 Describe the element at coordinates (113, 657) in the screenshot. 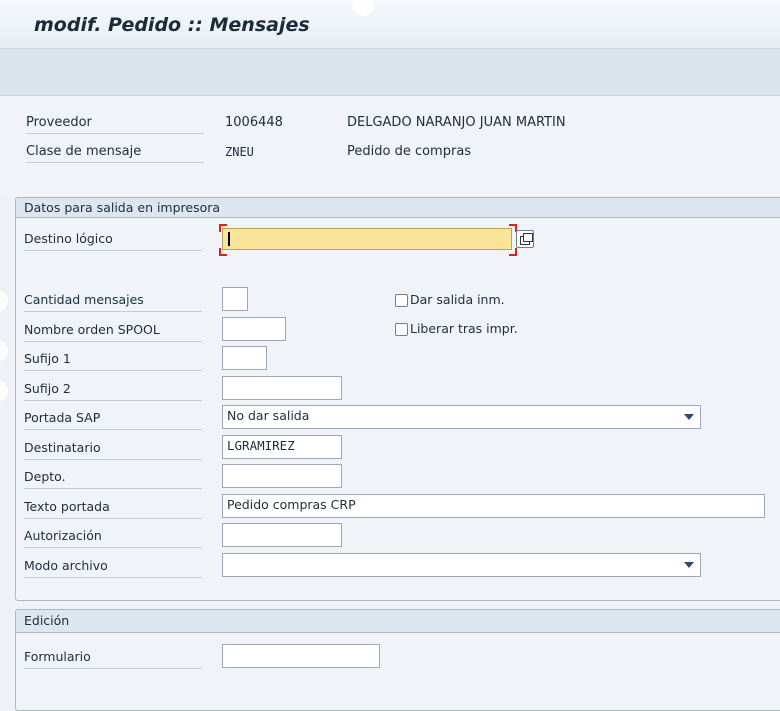

I see `form-label: Formulario` at that location.